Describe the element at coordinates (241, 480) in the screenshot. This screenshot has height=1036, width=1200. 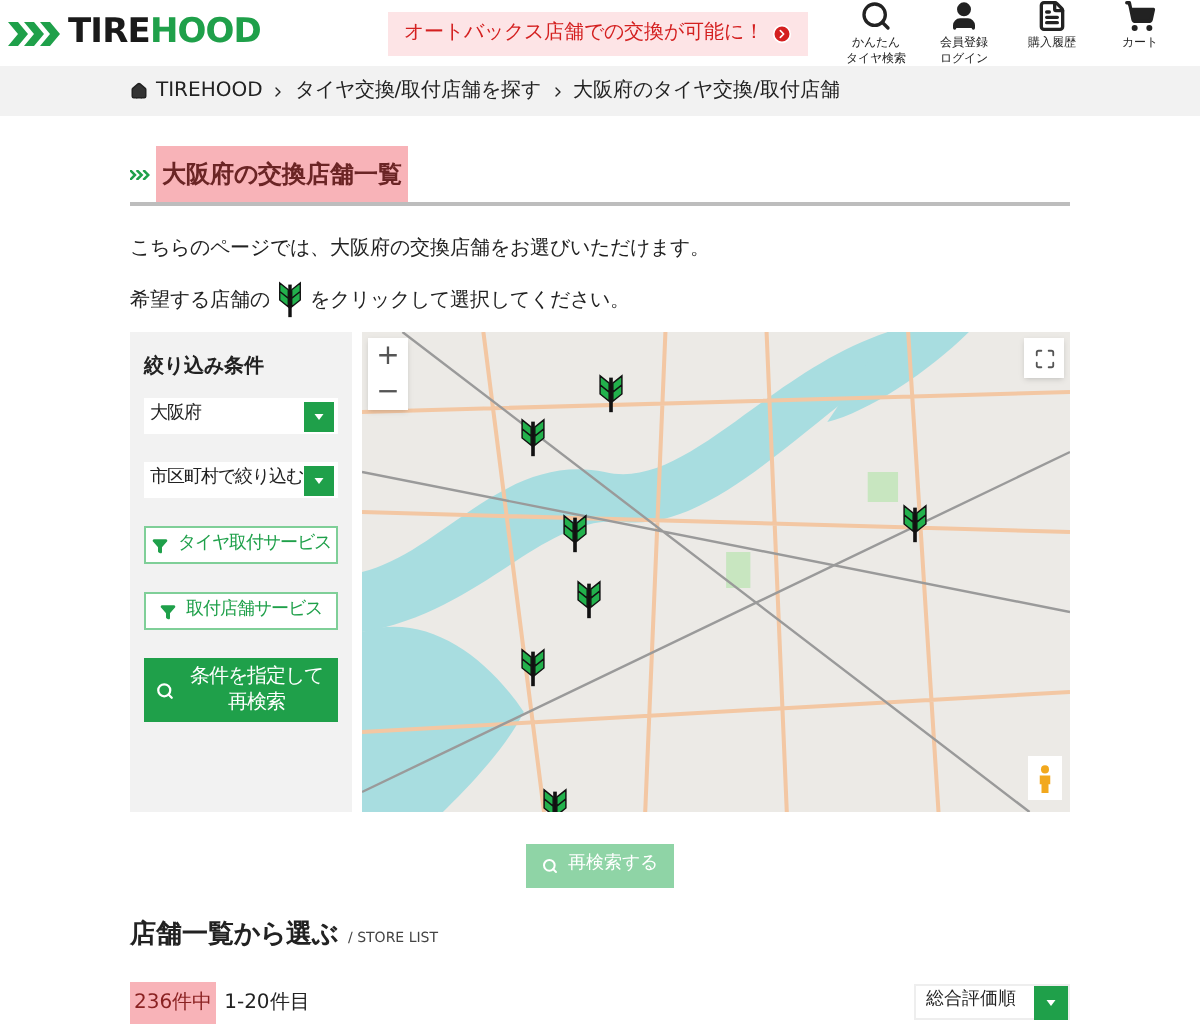
I see `select-field: 市区町村で絞り込む` at that location.